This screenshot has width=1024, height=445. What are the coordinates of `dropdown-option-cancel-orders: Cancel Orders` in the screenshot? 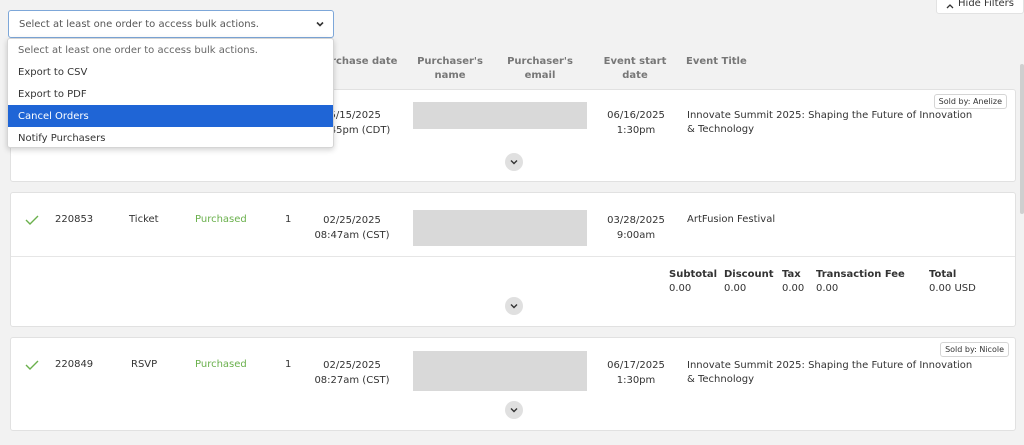 It's located at (170, 116).